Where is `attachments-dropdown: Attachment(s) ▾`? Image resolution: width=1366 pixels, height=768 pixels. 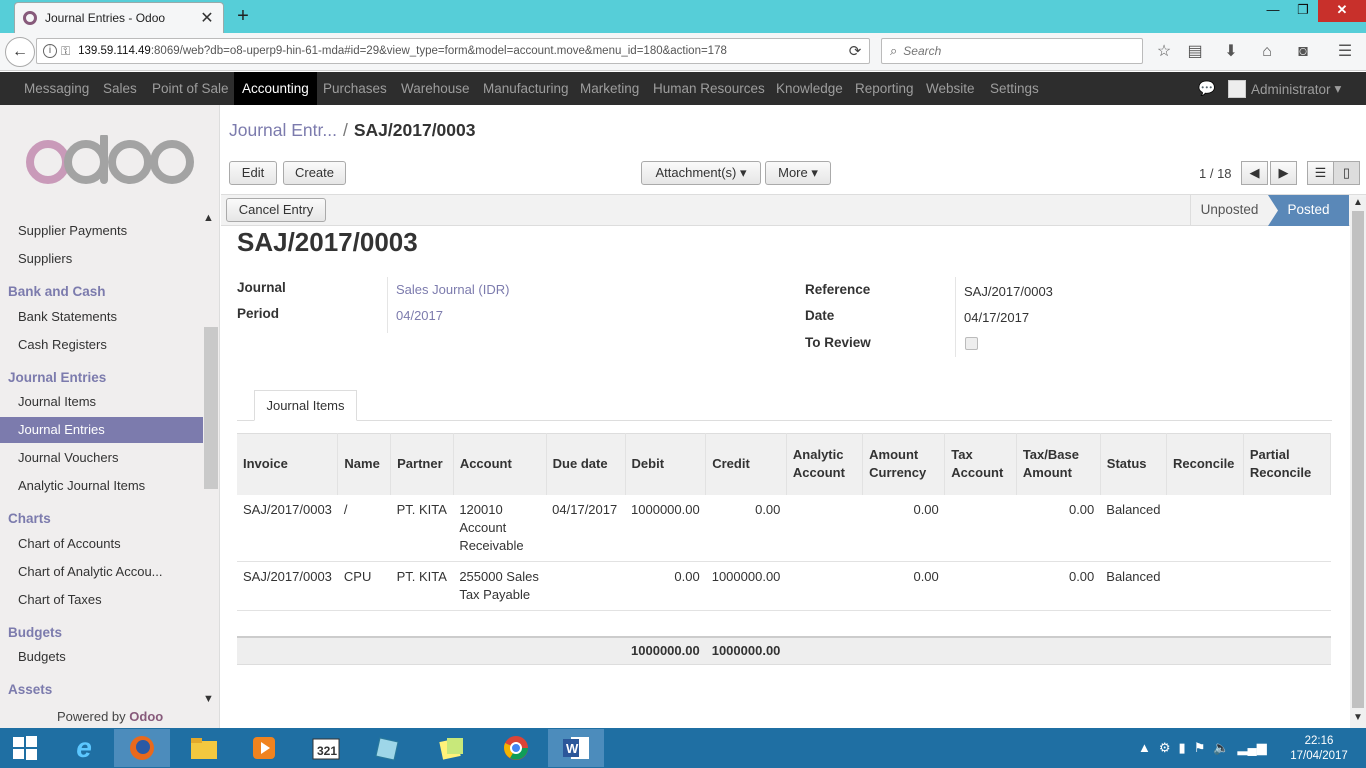 attachments-dropdown: Attachment(s) ▾ is located at coordinates (701, 173).